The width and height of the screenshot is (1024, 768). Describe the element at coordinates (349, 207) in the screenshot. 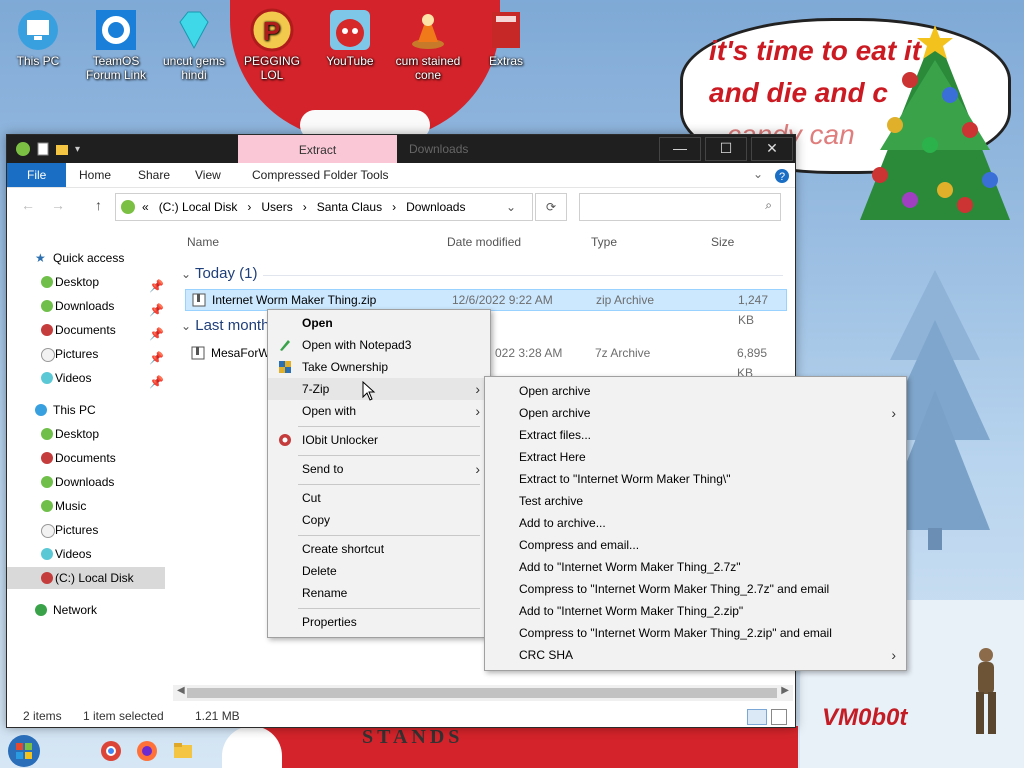

I see `breadcrumb-santa-claus: Santa Claus` at that location.